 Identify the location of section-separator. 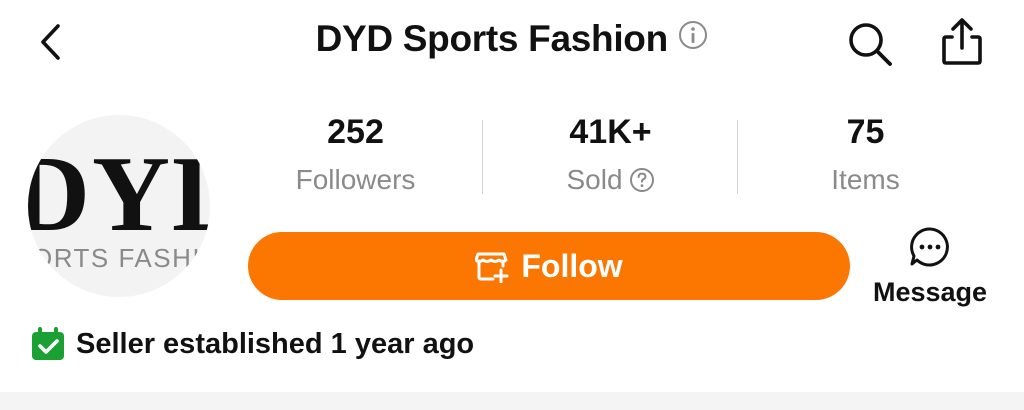
(512, 401).